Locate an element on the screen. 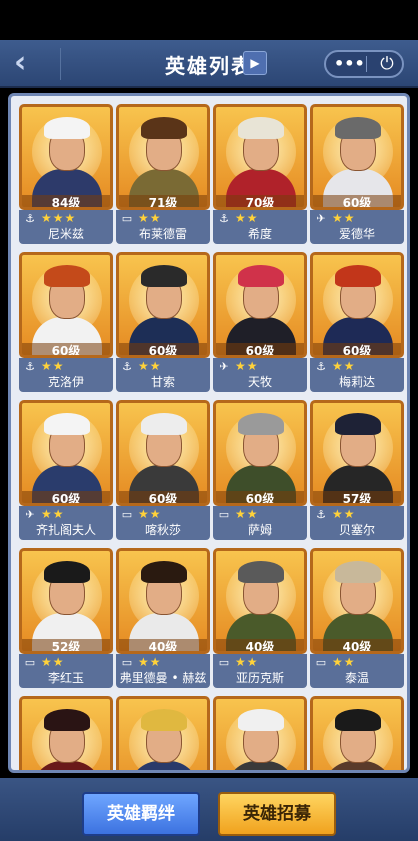 The width and height of the screenshot is (418, 841). more-button: ••• is located at coordinates (349, 64).